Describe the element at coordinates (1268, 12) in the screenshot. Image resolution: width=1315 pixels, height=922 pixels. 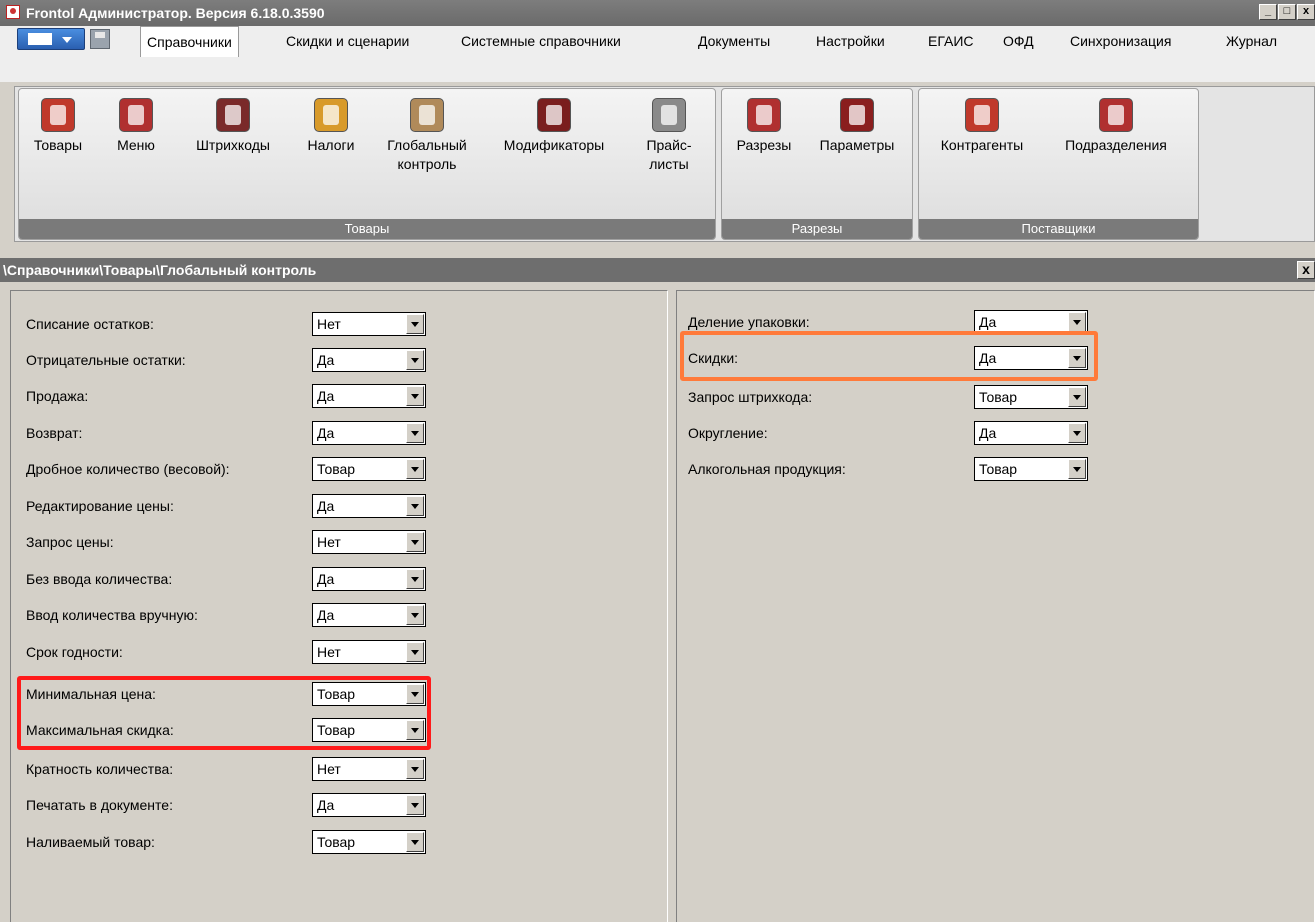
I see `minimize-button: _` at that location.